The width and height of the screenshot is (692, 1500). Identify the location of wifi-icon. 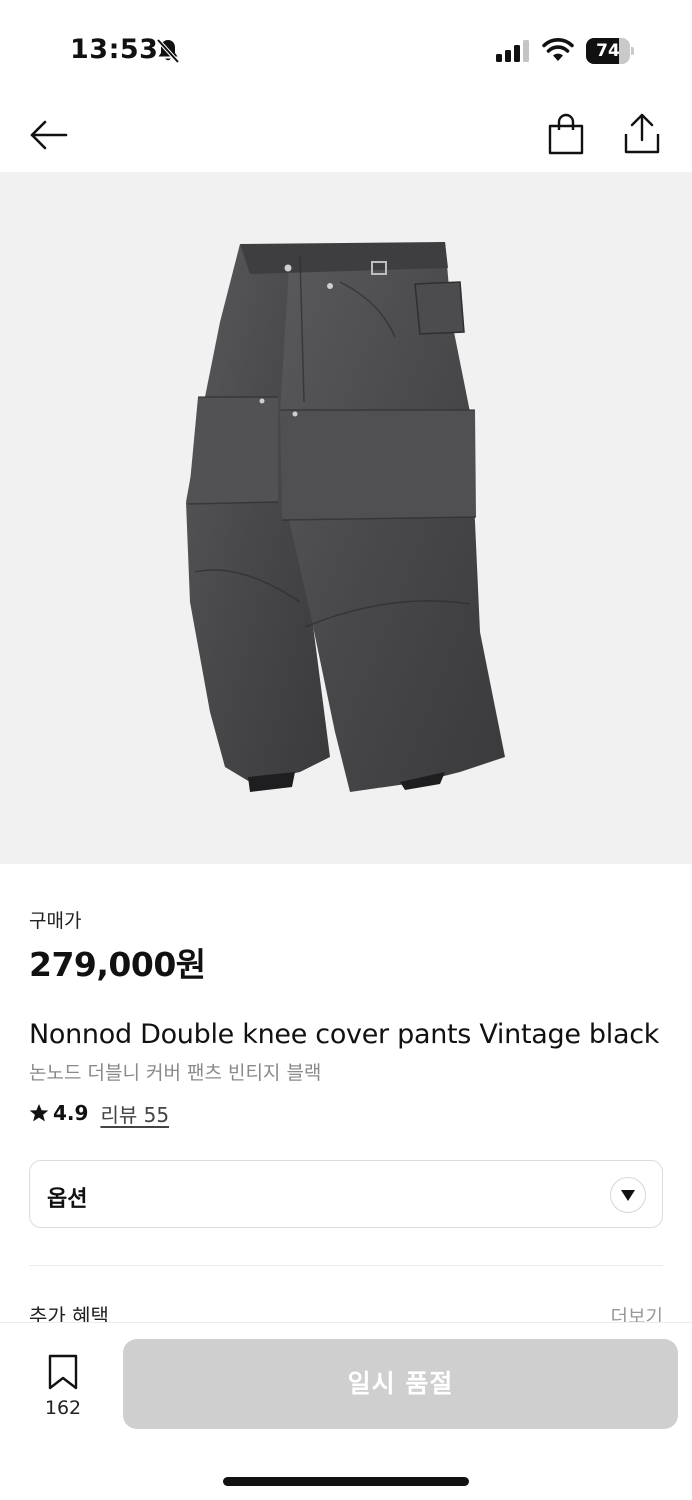
(558, 49).